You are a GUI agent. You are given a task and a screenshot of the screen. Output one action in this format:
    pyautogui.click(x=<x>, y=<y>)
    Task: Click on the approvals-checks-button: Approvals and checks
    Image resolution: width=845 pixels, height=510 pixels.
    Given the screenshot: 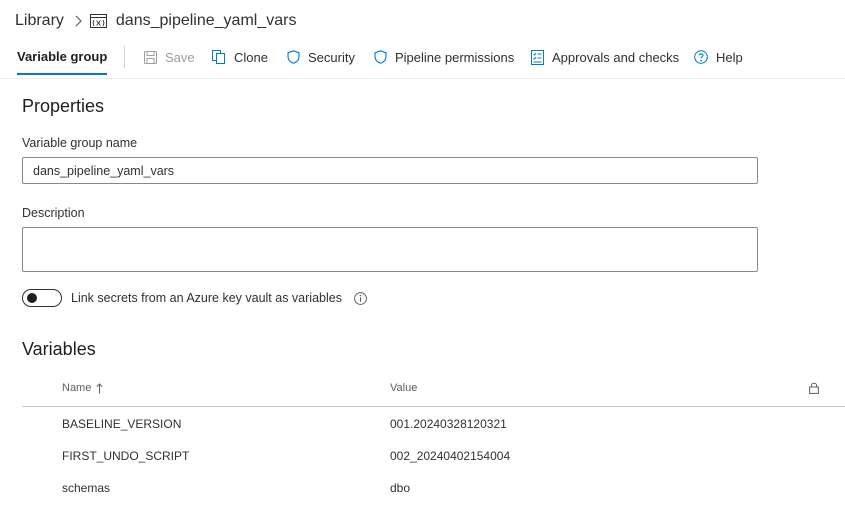 What is the action you would take?
    pyautogui.click(x=605, y=57)
    